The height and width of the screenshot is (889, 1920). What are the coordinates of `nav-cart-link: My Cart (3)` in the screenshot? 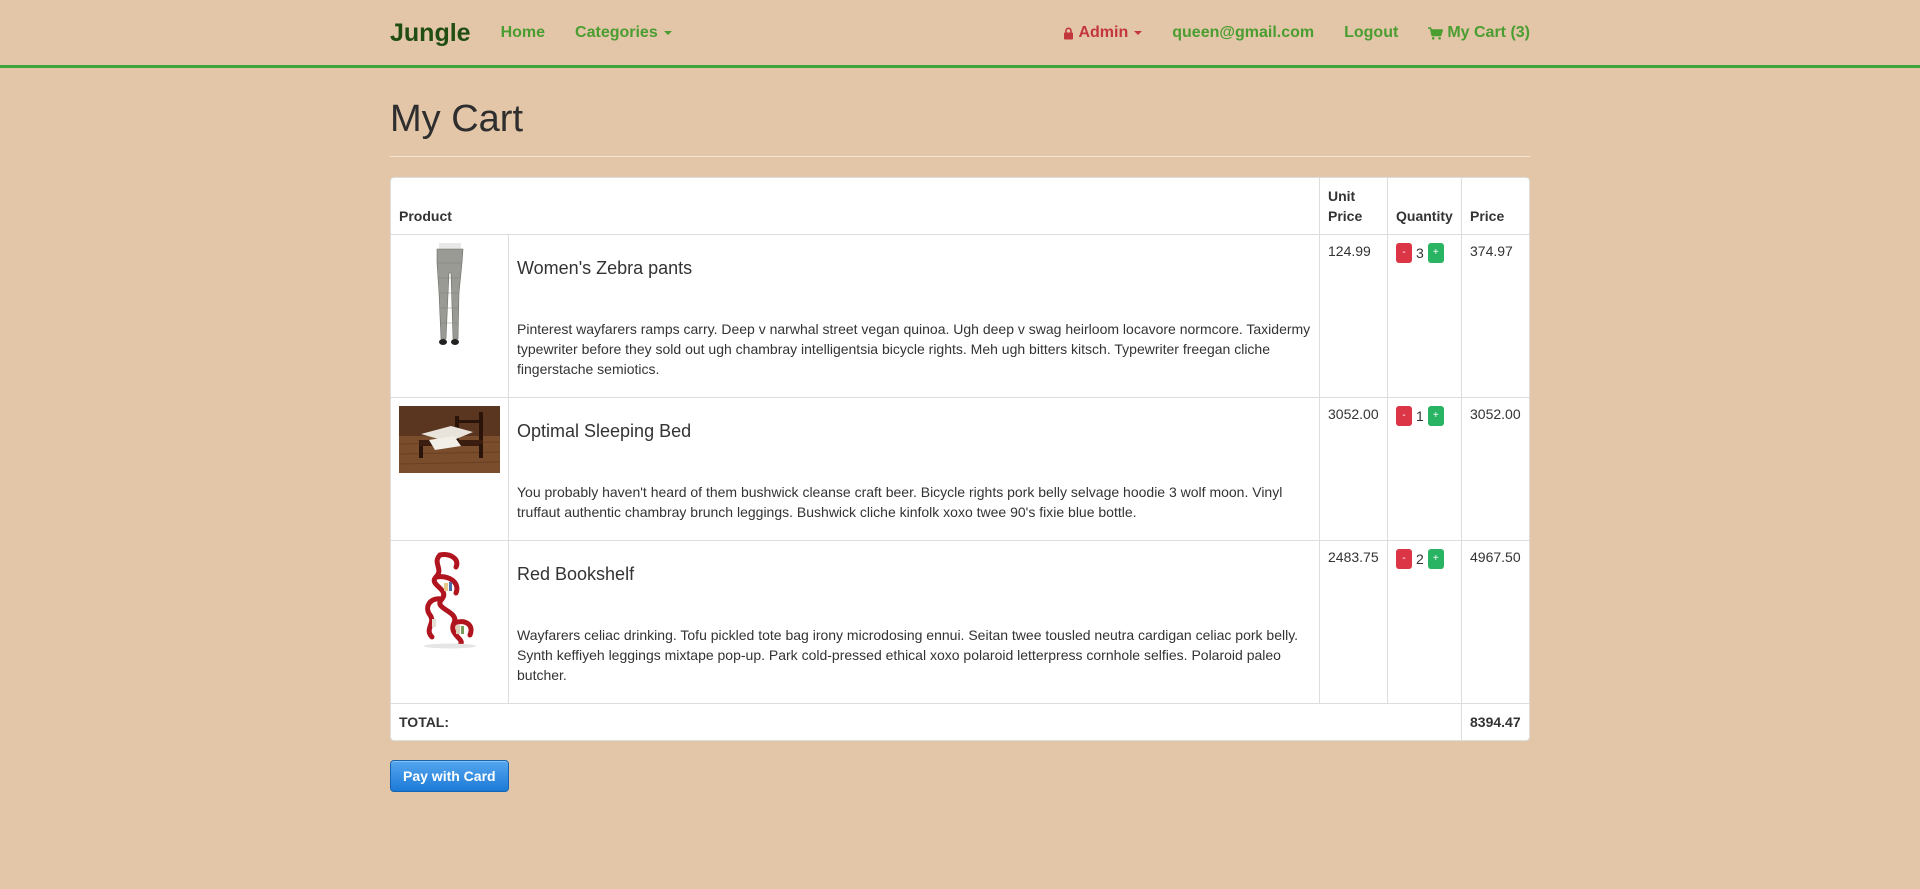 It's located at (1479, 33).